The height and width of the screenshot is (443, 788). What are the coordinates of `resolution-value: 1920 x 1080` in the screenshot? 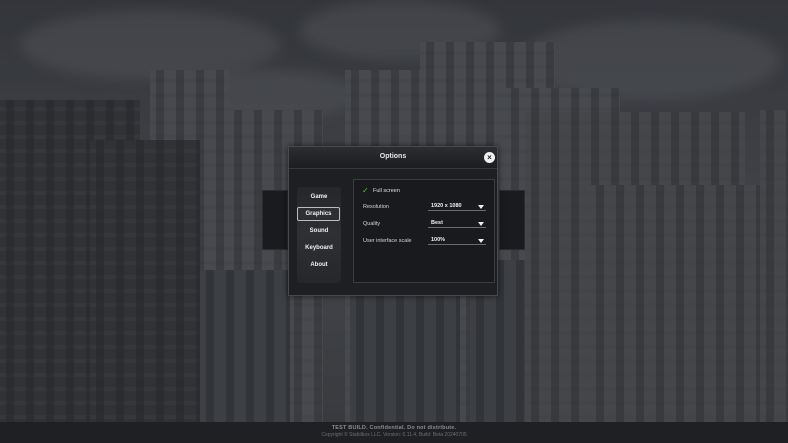 It's located at (446, 206).